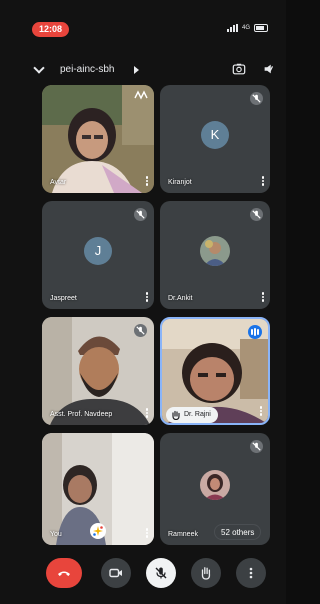 The image size is (320, 604). I want to click on participant-tile-kiranjot: K Kiranjot, so click(215, 139).